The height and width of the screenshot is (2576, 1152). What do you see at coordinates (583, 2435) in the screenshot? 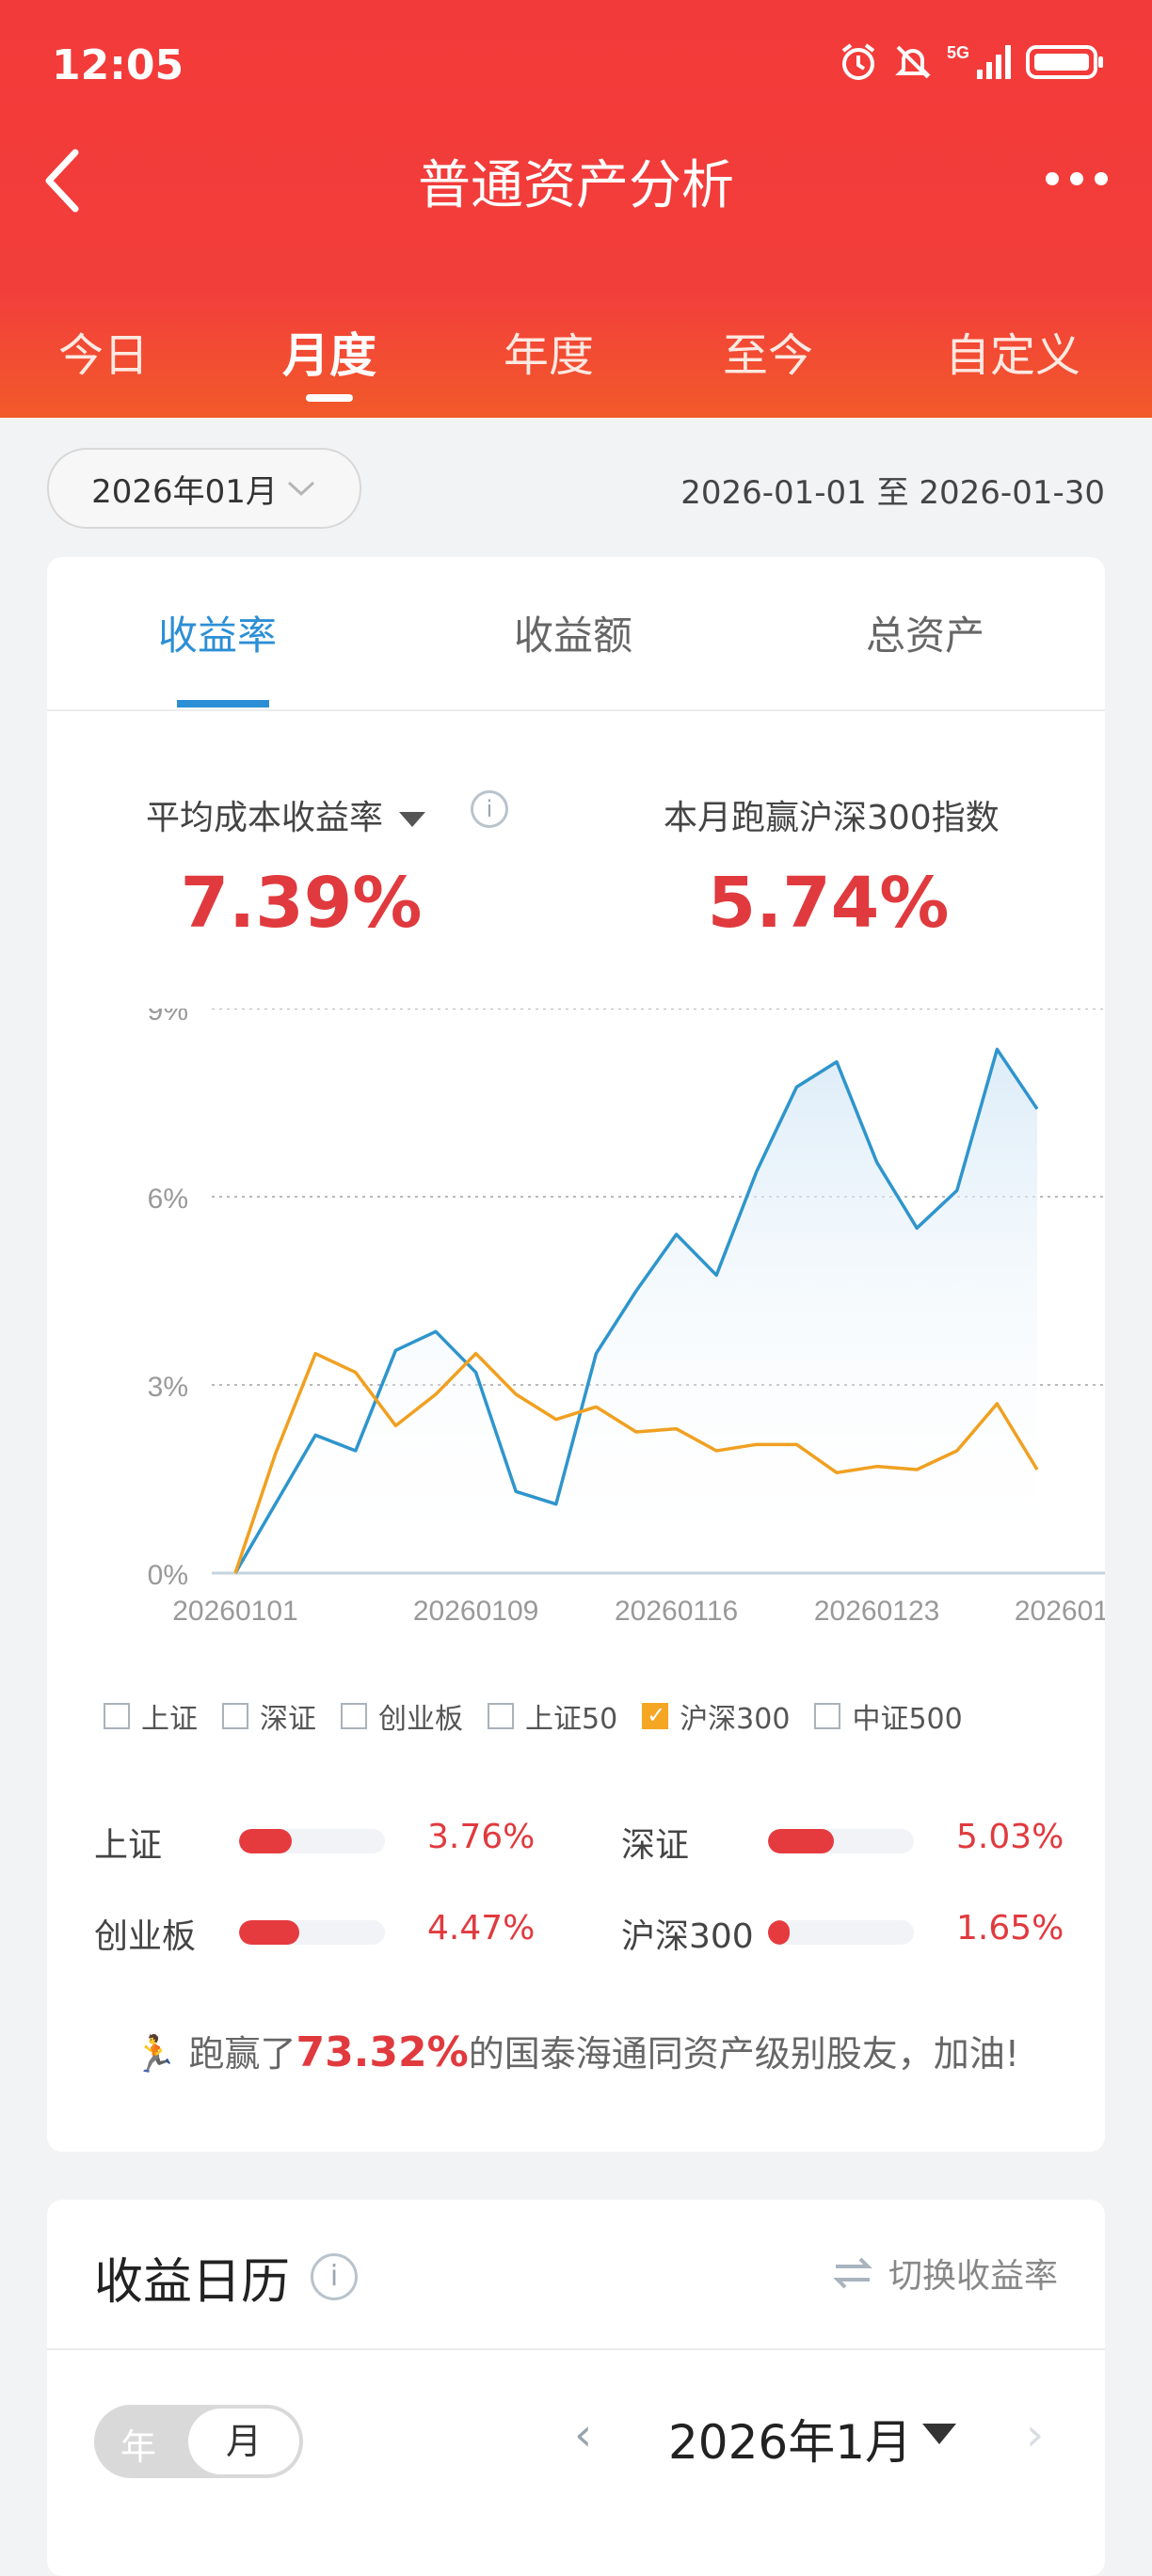
I see `prev-month-button: ‹` at bounding box center [583, 2435].